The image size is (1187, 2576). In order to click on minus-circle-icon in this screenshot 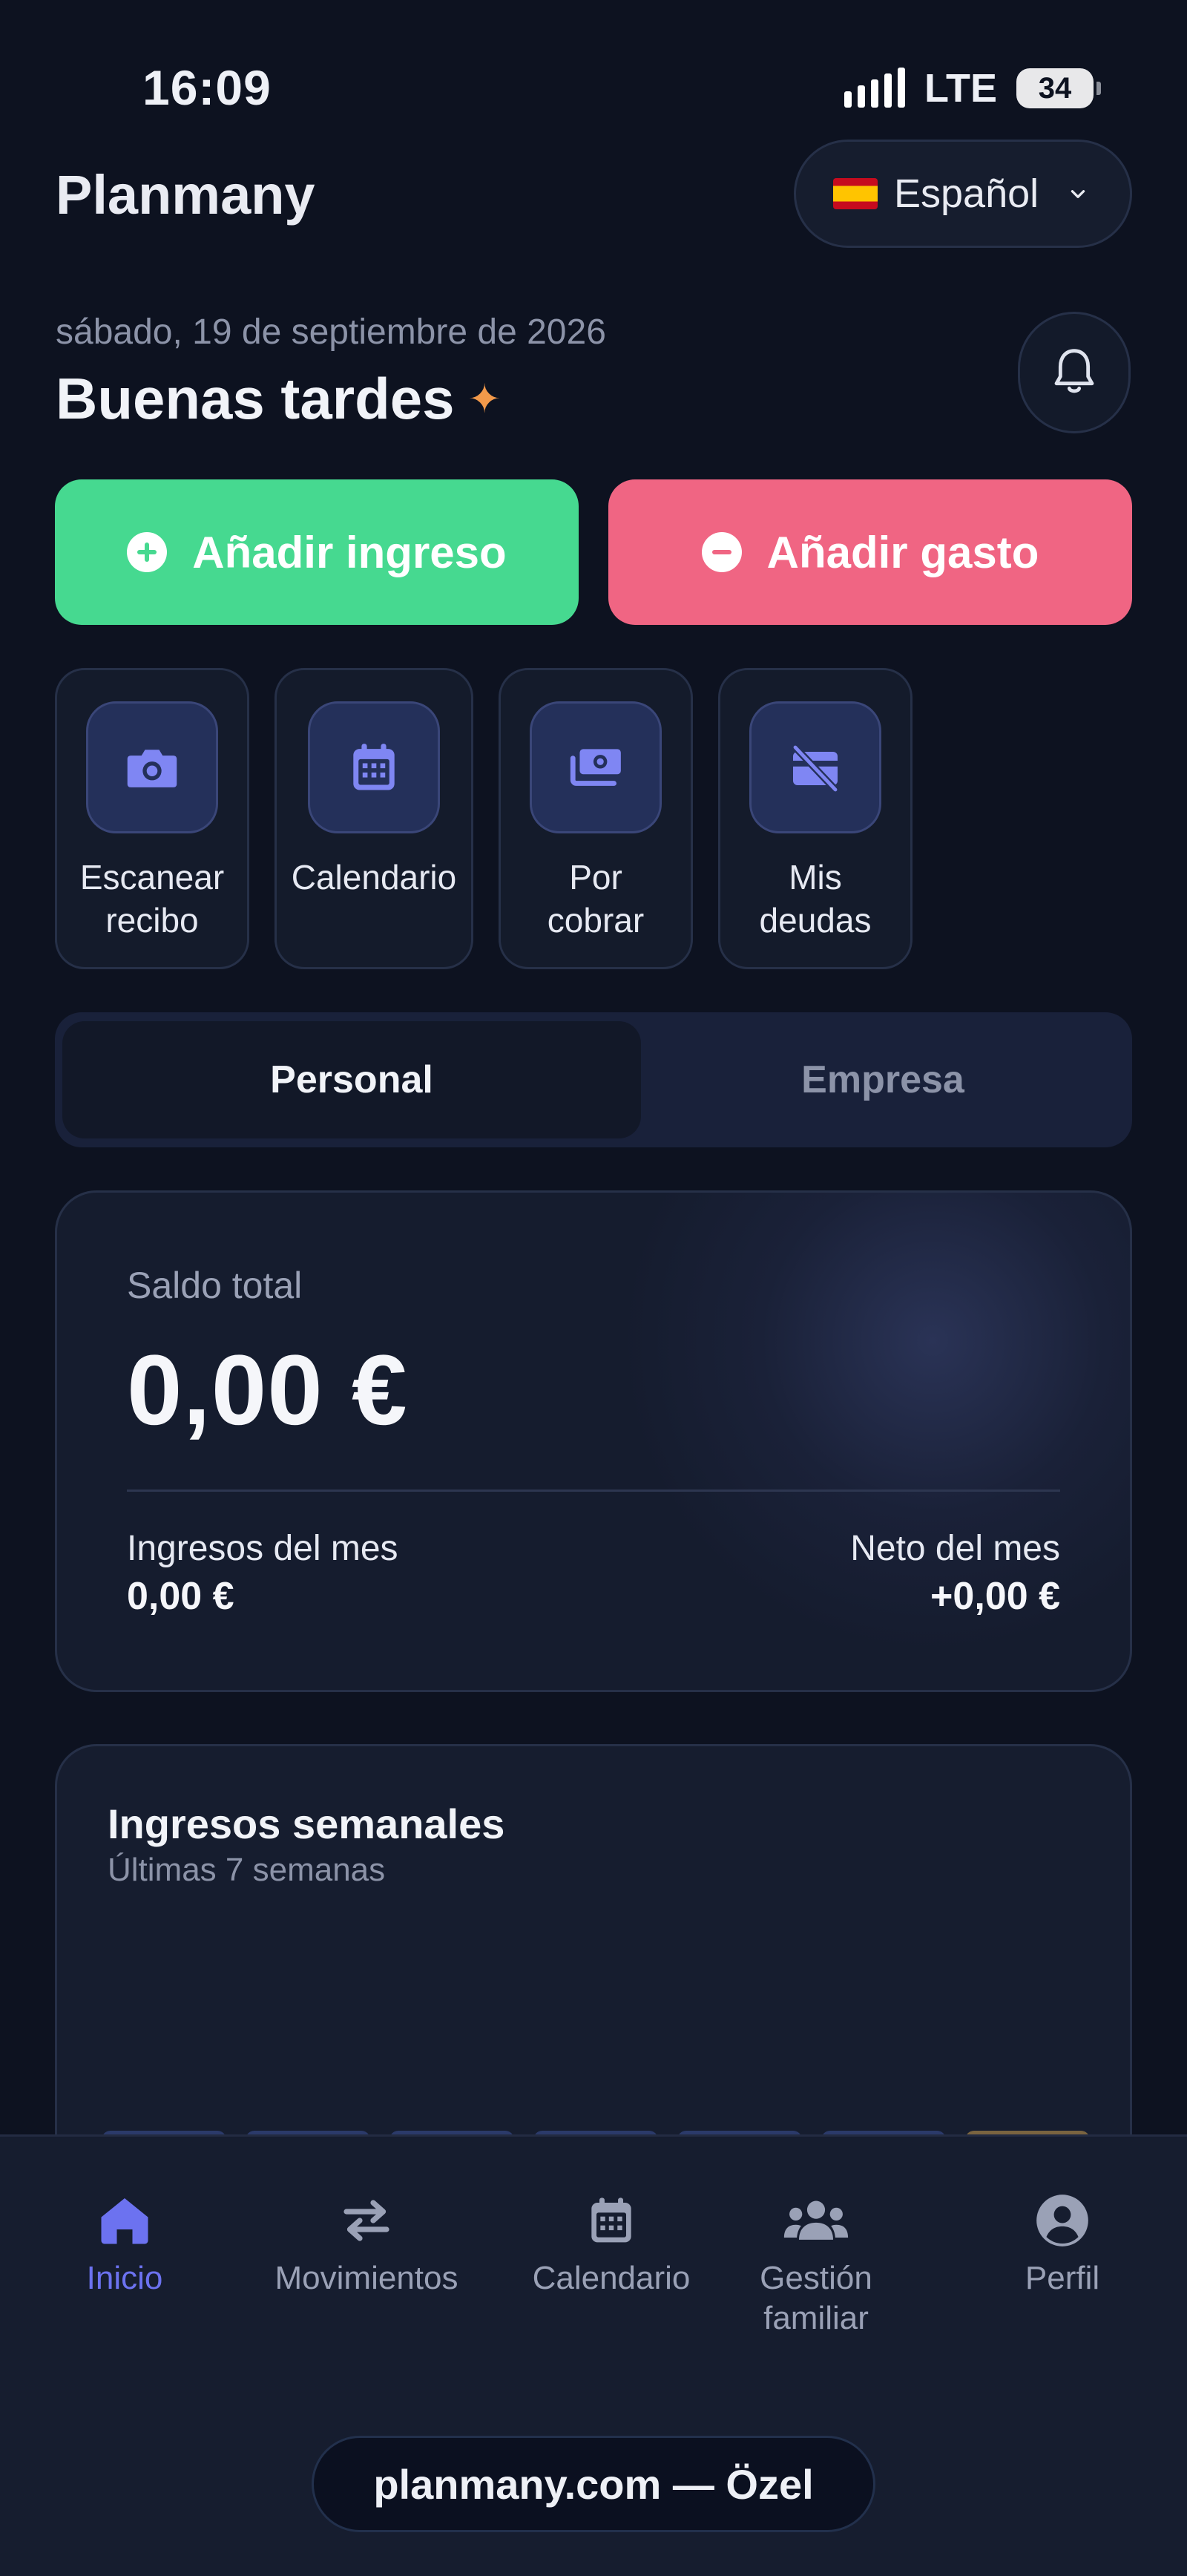, I will do `click(721, 552)`.